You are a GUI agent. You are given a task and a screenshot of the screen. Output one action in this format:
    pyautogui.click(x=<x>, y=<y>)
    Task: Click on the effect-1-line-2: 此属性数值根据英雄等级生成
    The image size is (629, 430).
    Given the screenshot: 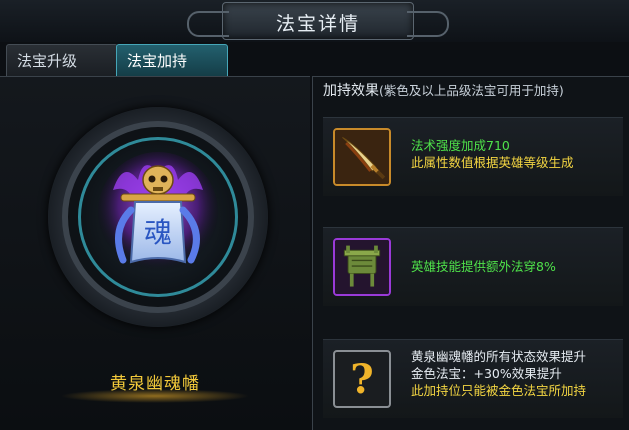 What is the action you would take?
    pyautogui.click(x=492, y=162)
    